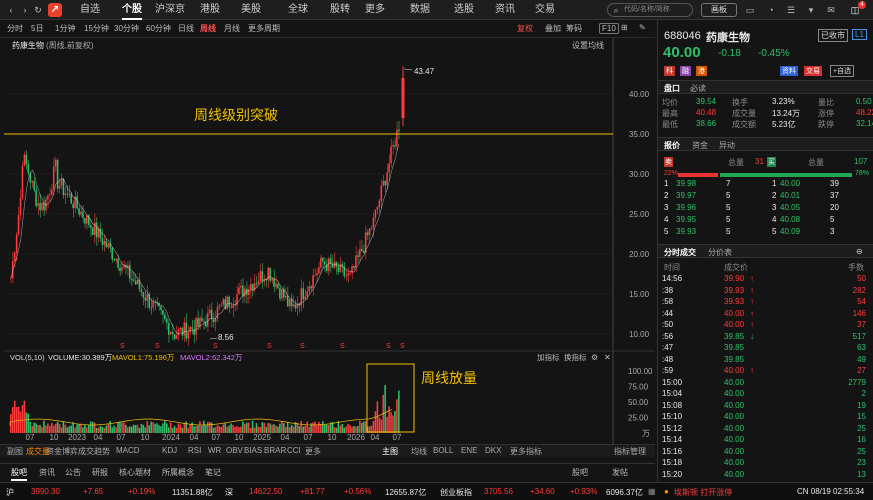 Image resolution: width=873 pixels, height=500 pixels. What do you see at coordinates (186, 28) in the screenshot?
I see `period-item: 日线` at bounding box center [186, 28].